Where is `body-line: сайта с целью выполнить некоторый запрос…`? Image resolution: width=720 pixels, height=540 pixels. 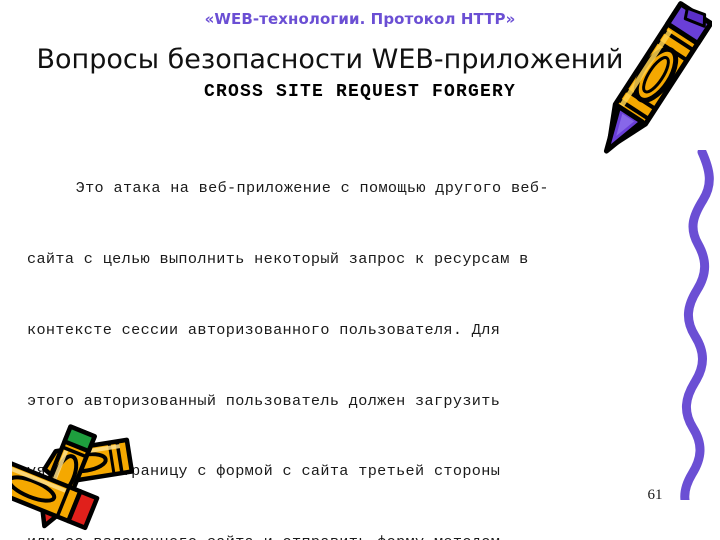
body-line: сайта с целью выполнить некоторый запрос… is located at coordinates (278, 258).